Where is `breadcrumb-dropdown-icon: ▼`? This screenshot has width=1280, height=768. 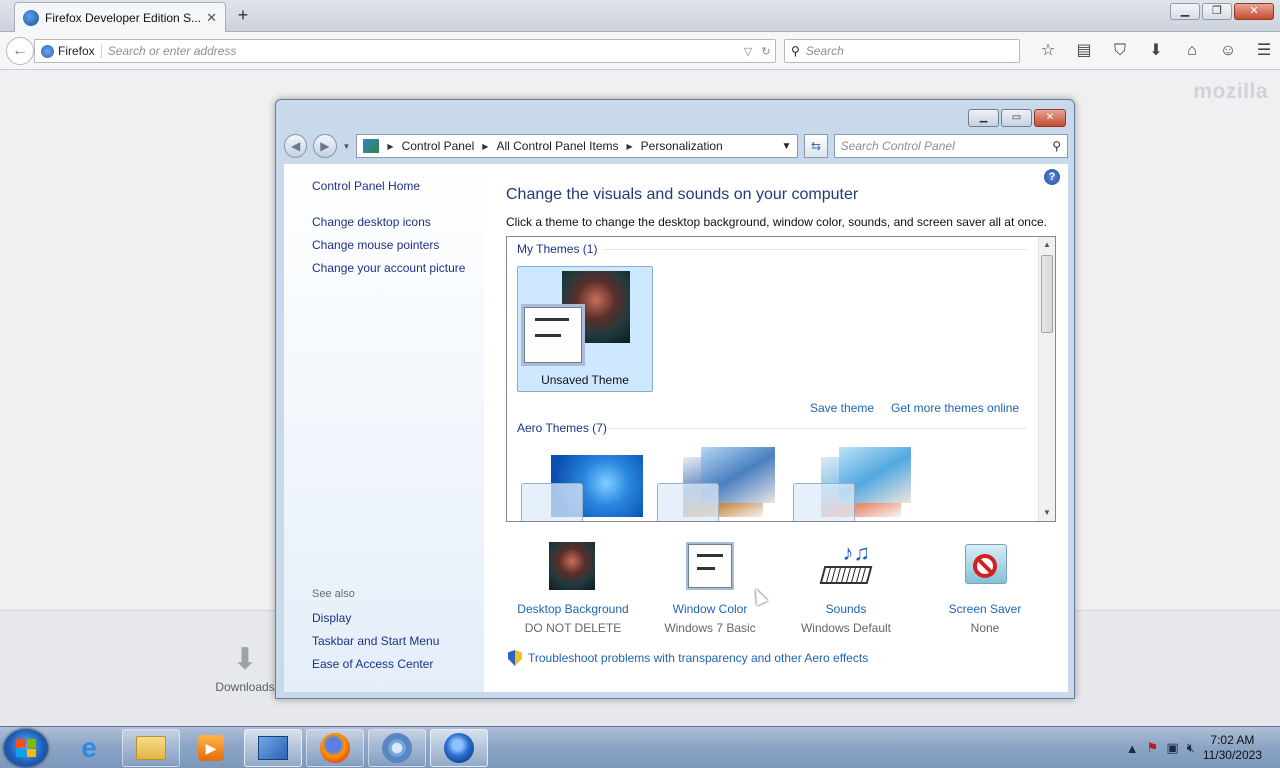
breadcrumb-dropdown-icon: ▼ is located at coordinates (787, 146).